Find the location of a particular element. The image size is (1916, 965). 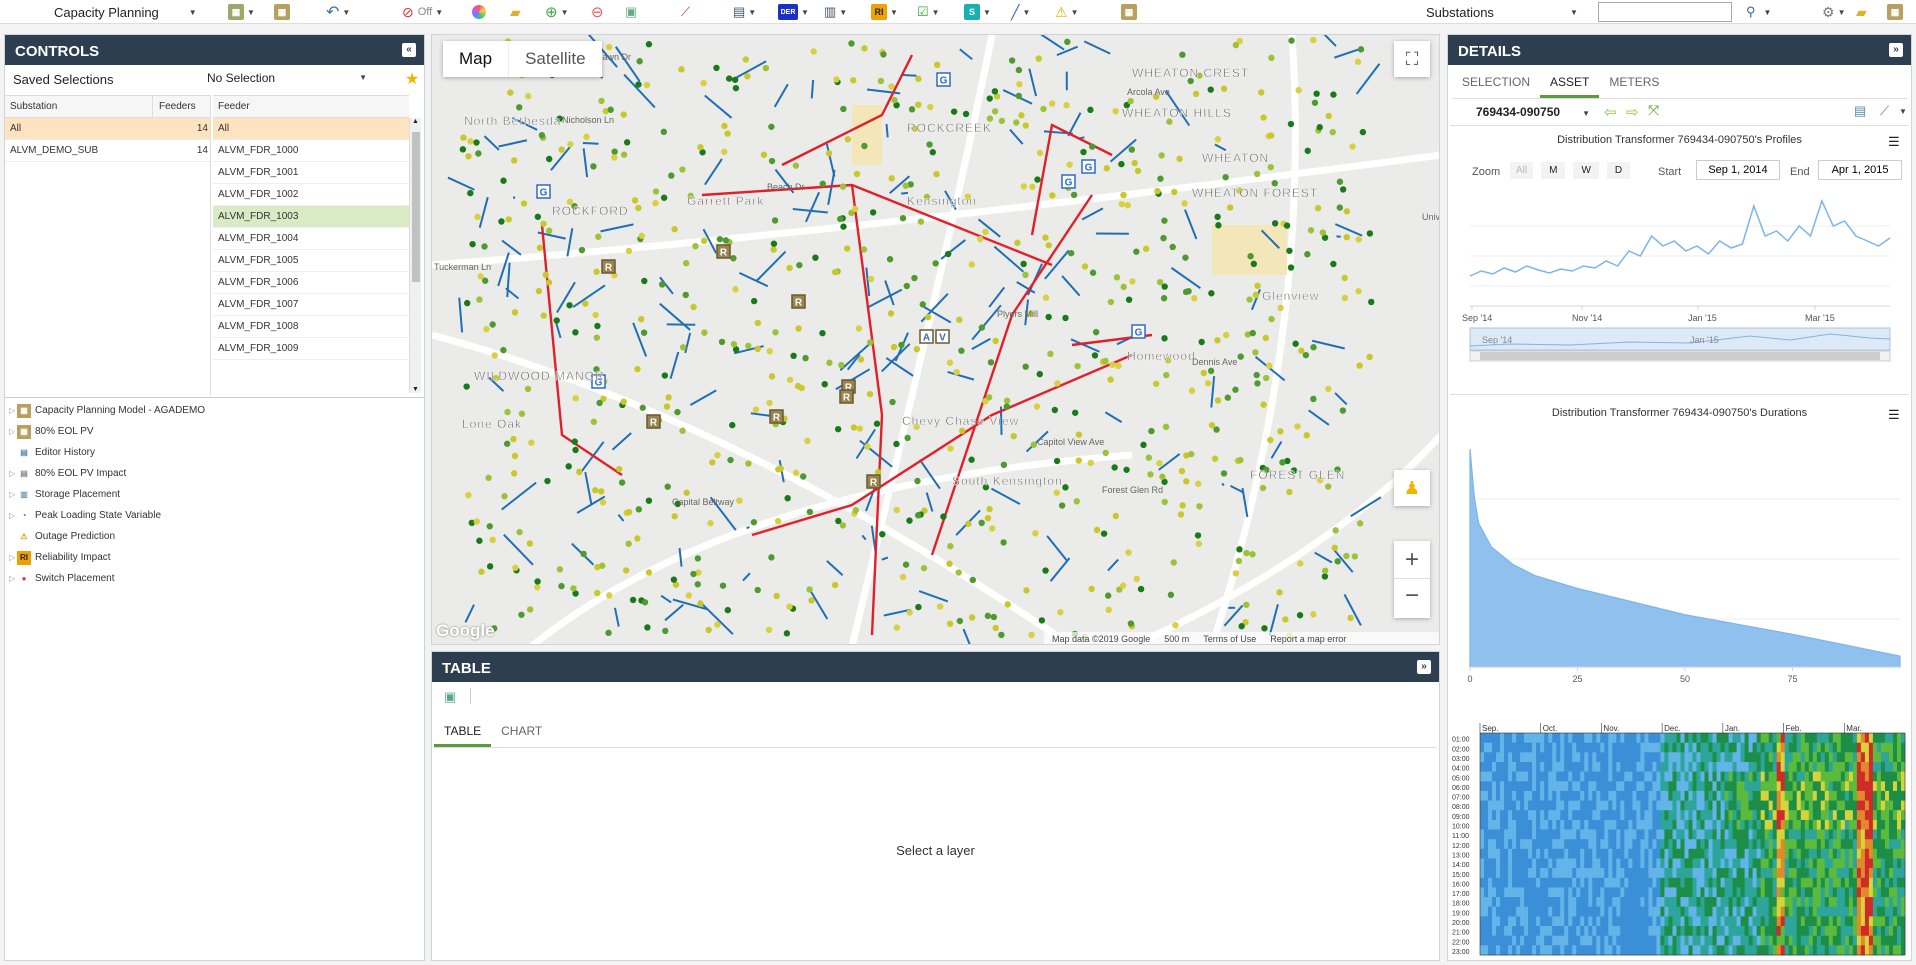

zoom-week-button: W is located at coordinates (1586, 170).